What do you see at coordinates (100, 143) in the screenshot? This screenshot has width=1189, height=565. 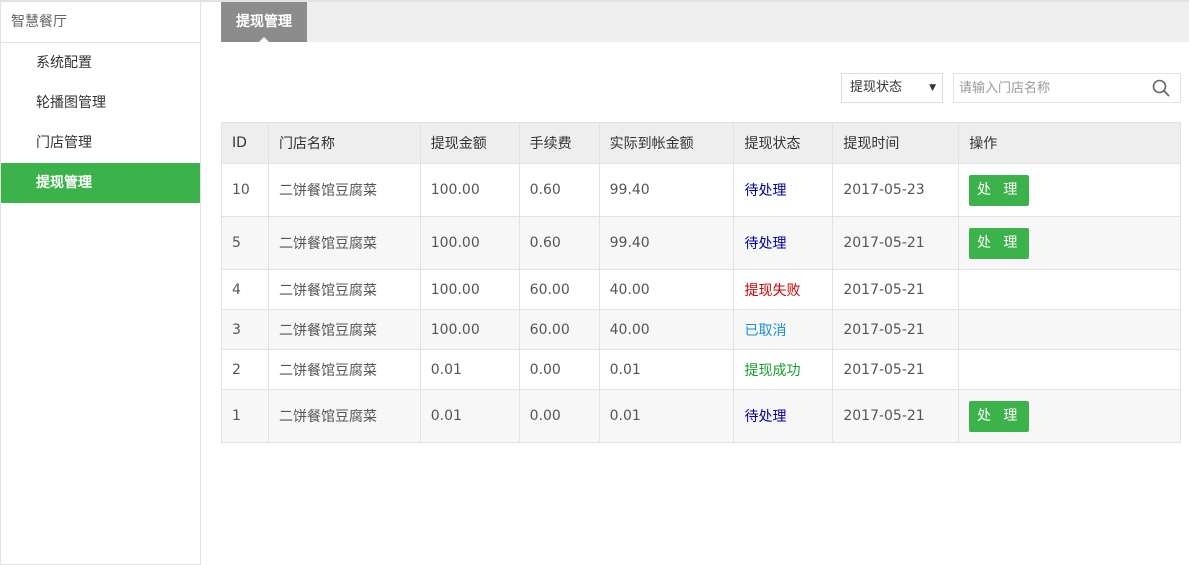 I see `sidebar-item-stores: 门店管理` at bounding box center [100, 143].